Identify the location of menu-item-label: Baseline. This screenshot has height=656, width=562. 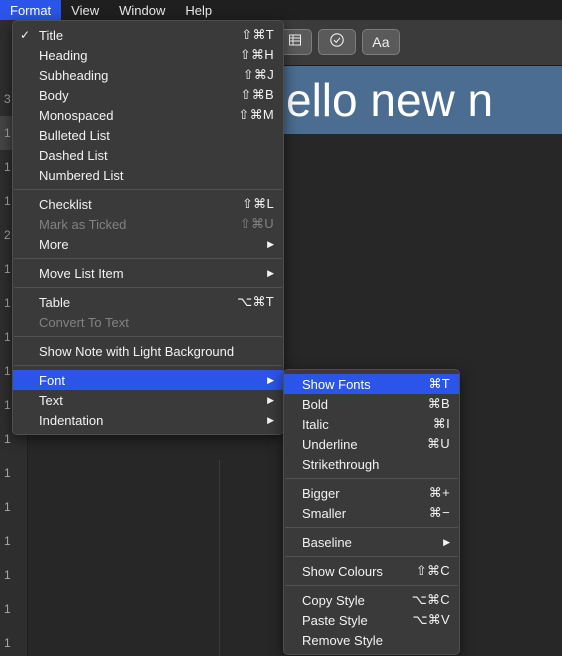
(327, 542).